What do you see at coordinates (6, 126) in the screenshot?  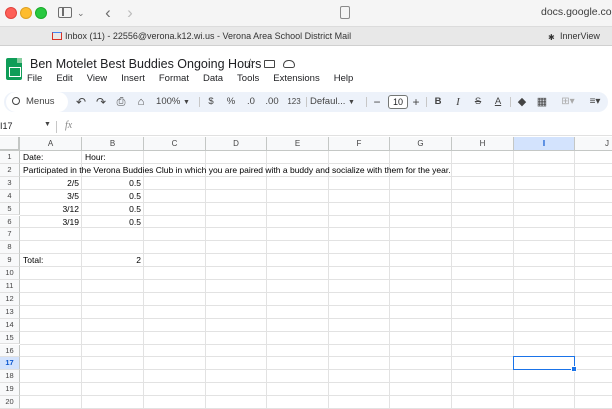 I see `name-box: I17` at bounding box center [6, 126].